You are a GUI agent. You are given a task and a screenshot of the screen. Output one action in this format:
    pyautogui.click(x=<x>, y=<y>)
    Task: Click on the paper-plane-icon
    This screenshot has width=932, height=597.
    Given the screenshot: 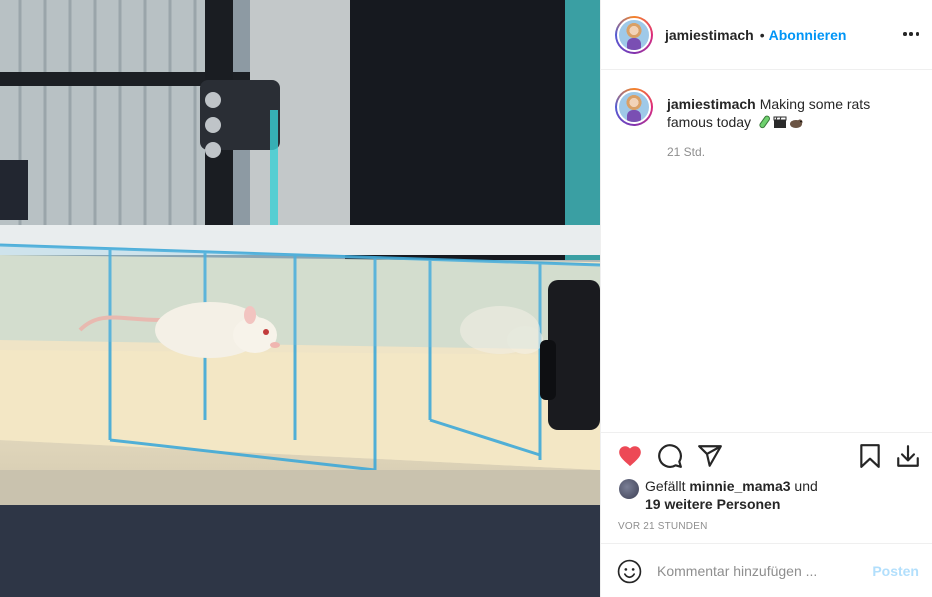 What is the action you would take?
    pyautogui.click(x=710, y=456)
    